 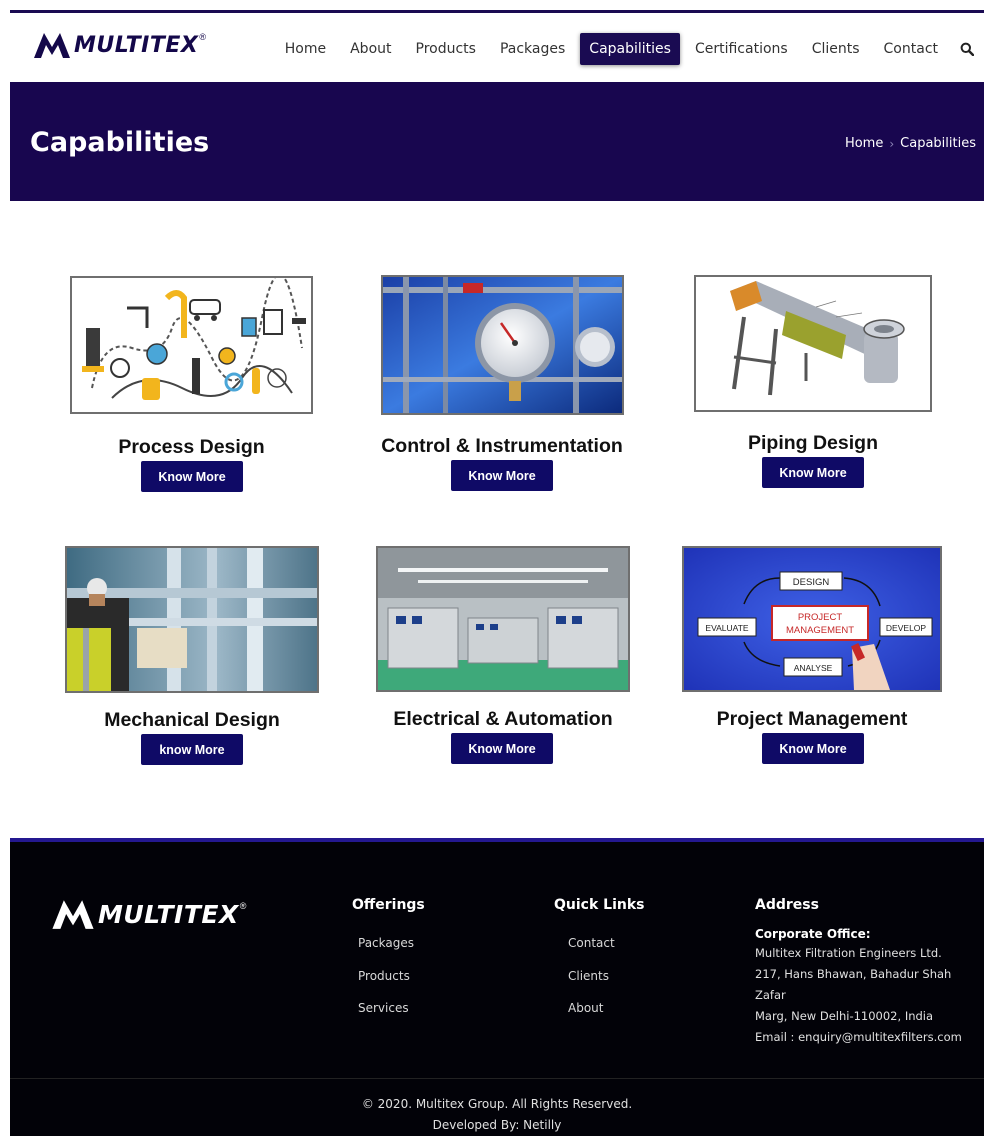 What do you see at coordinates (741, 49) in the screenshot?
I see `nav-certifications: Certifications` at bounding box center [741, 49].